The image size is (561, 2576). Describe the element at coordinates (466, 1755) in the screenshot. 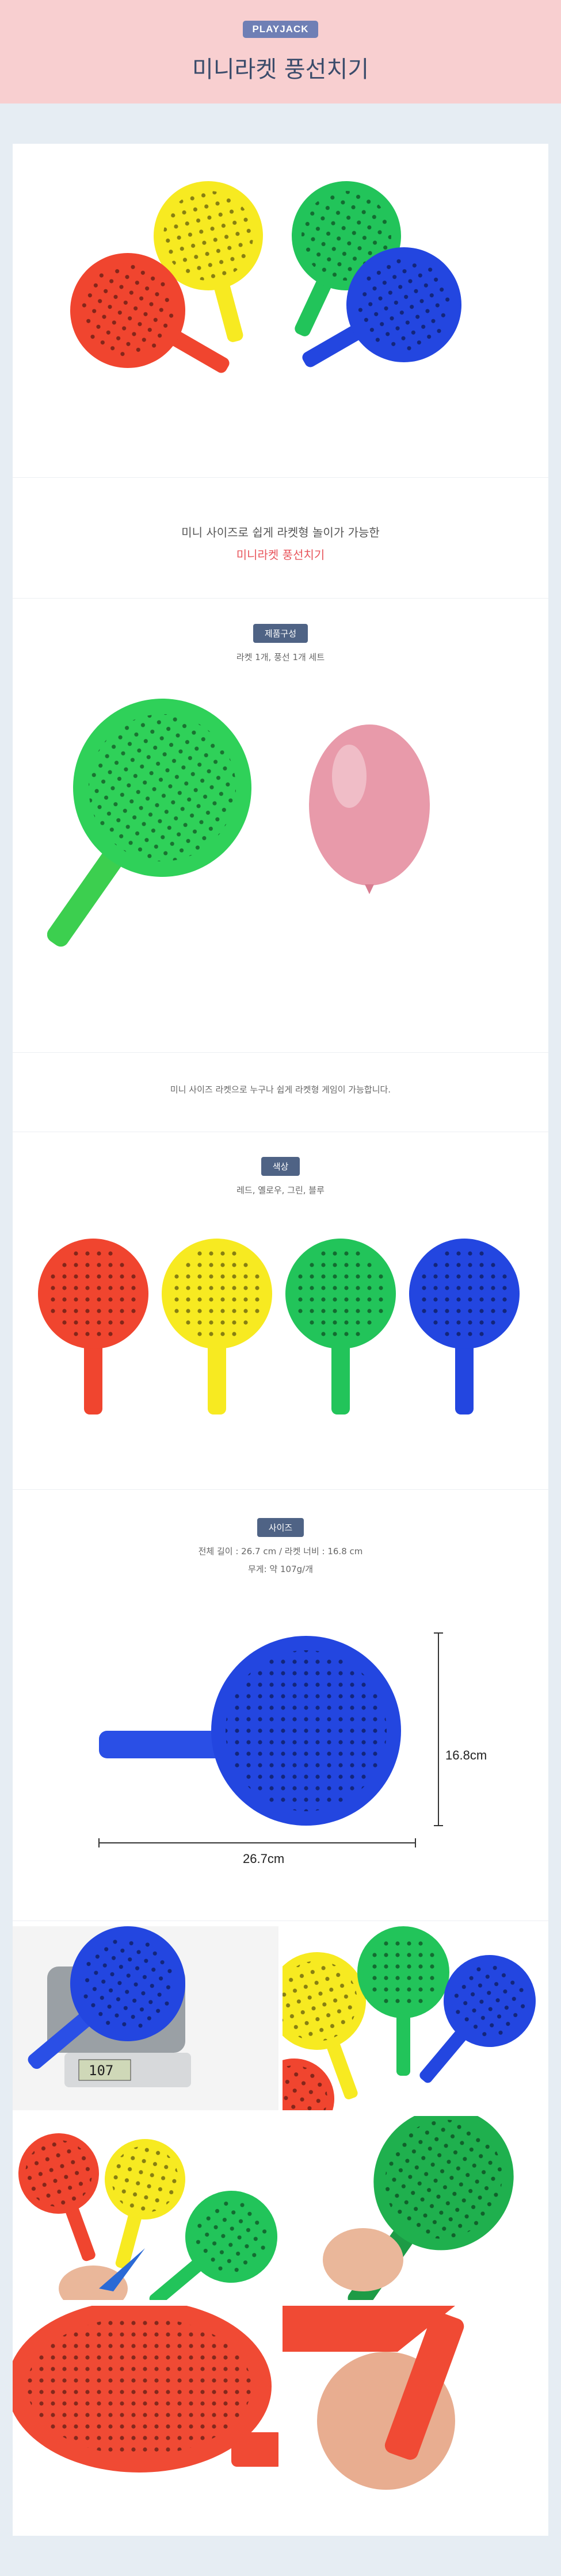

I see `width-label: 16.8cm` at that location.